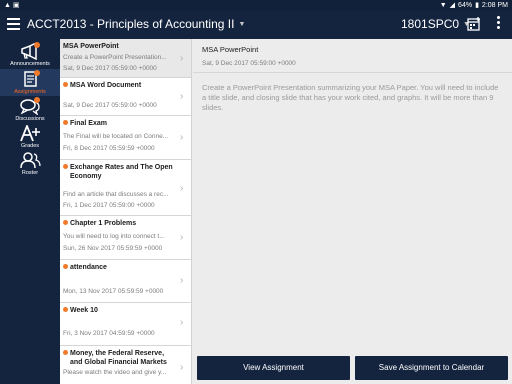  I want to click on add-calendar-icon, so click(474, 24).